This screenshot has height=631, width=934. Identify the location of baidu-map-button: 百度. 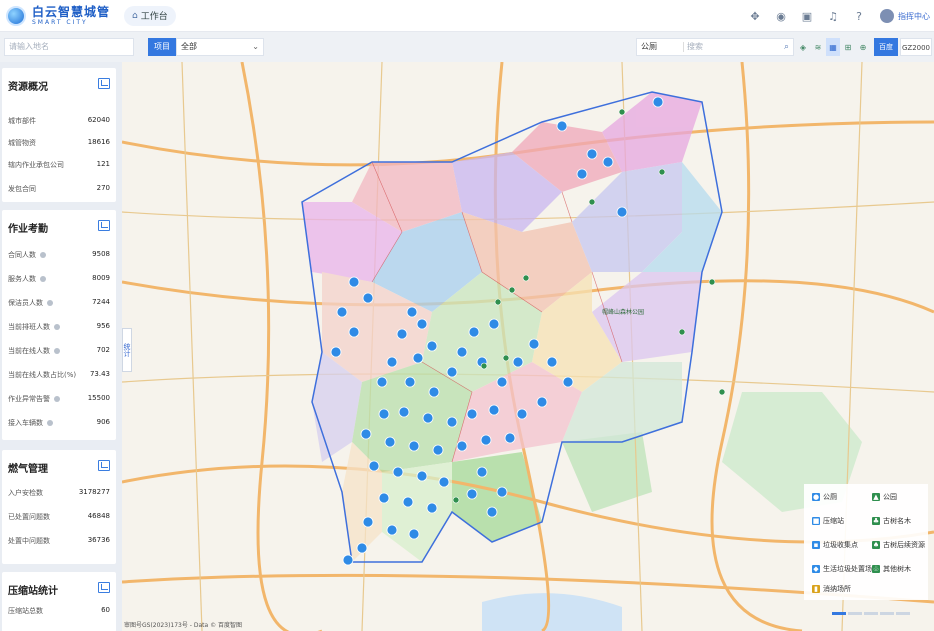
(886, 47).